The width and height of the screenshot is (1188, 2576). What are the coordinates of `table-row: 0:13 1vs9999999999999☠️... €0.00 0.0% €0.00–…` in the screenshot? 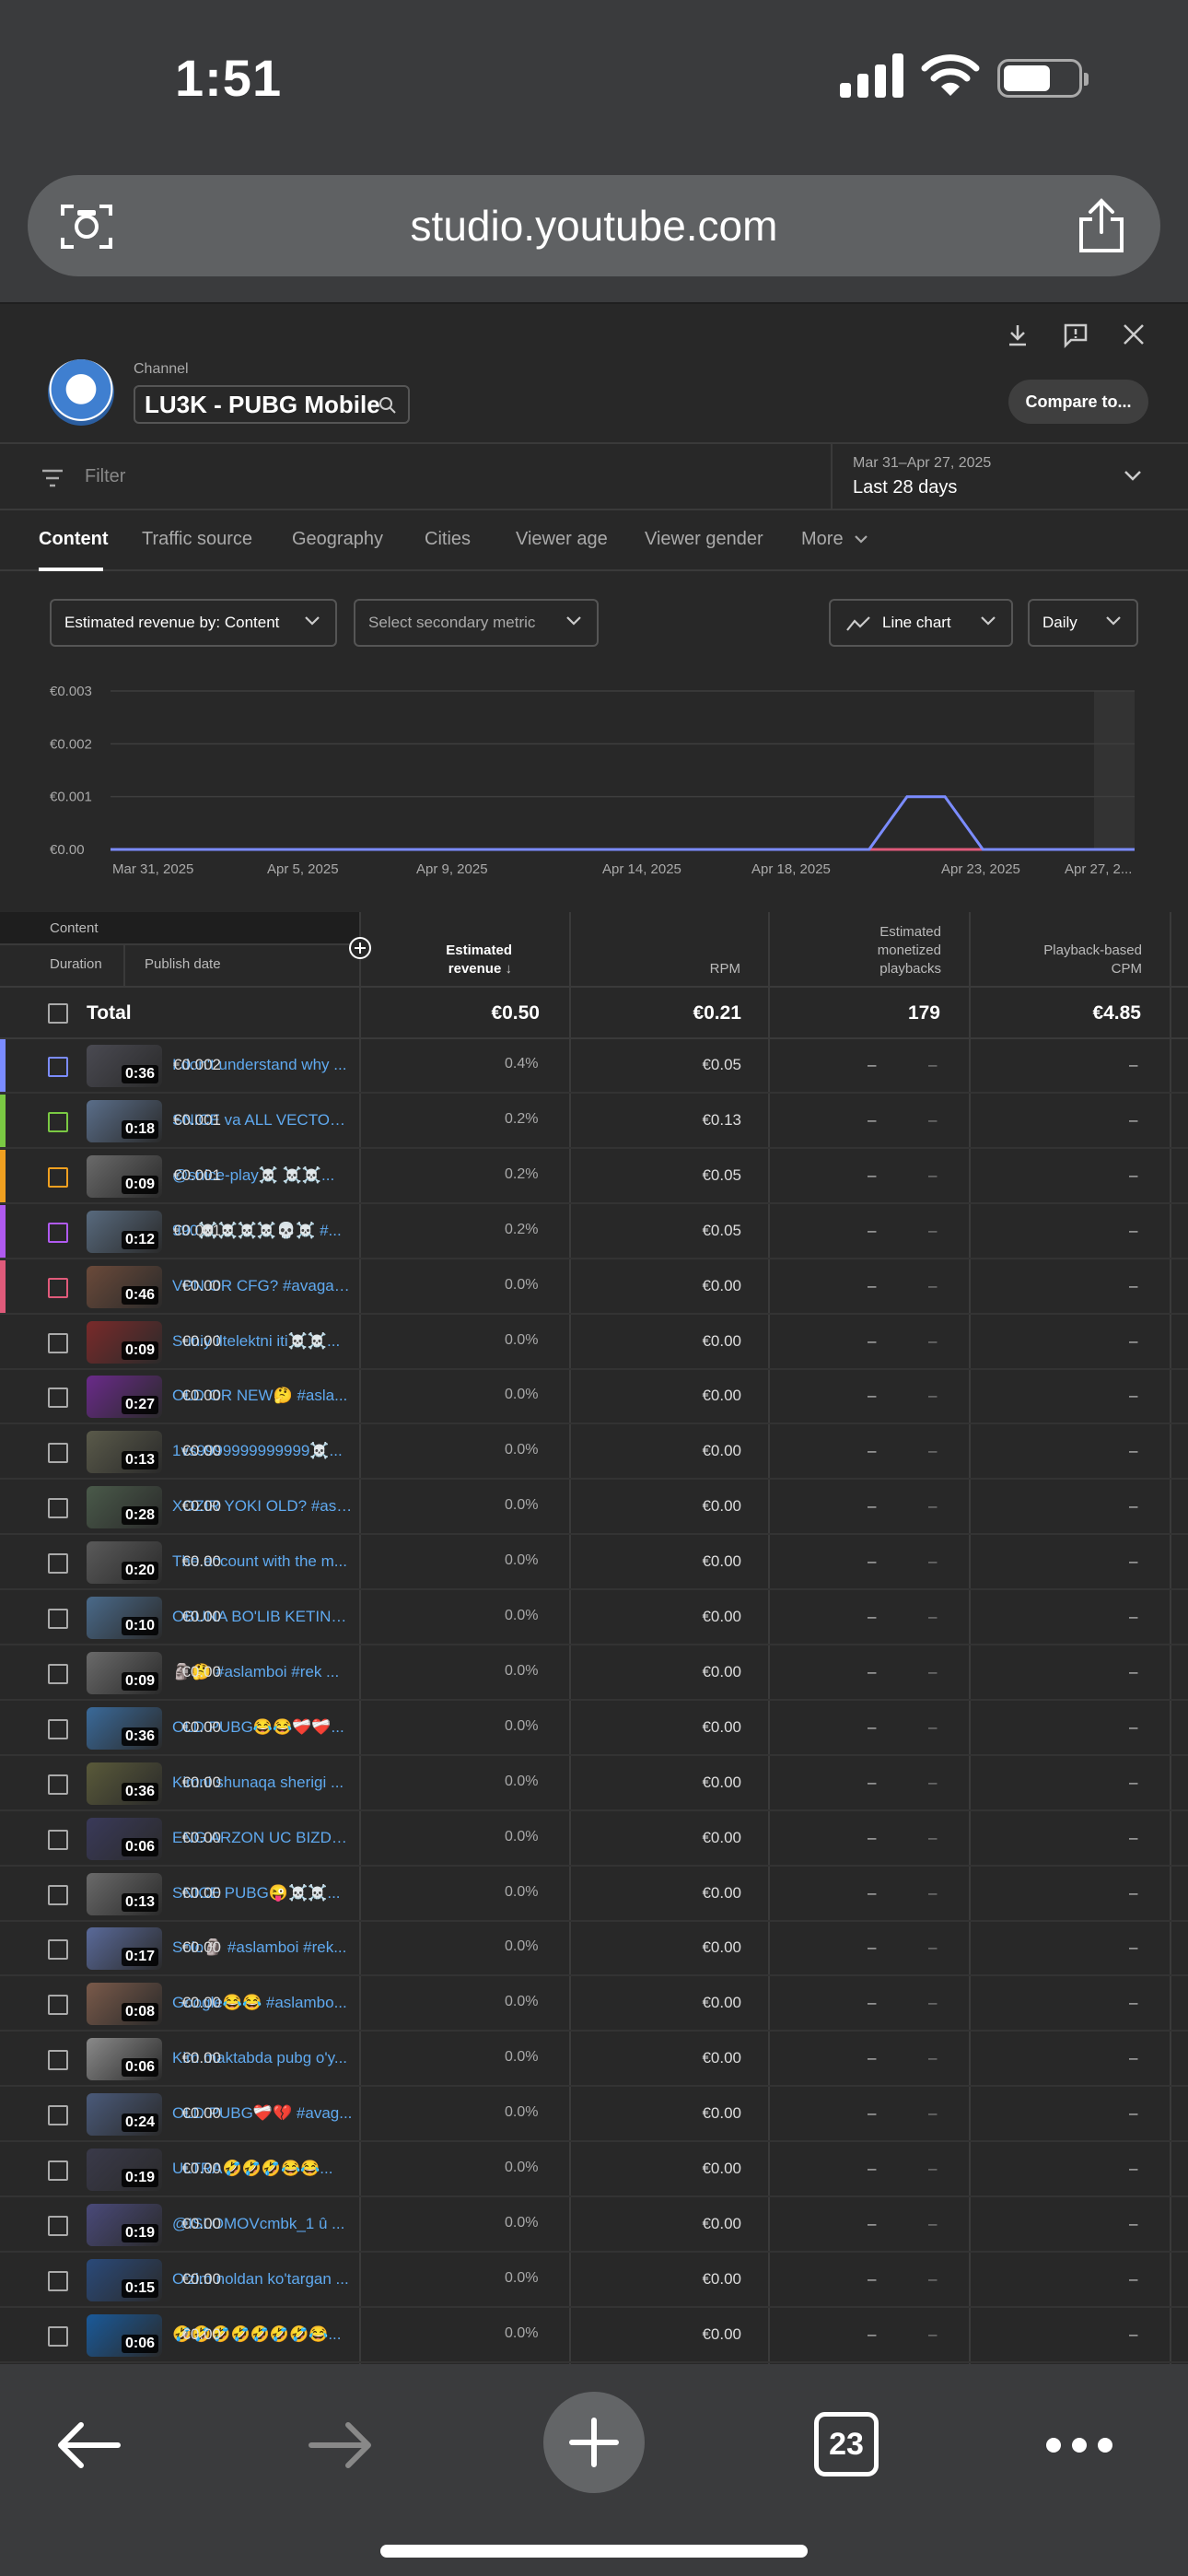 It's located at (594, 1453).